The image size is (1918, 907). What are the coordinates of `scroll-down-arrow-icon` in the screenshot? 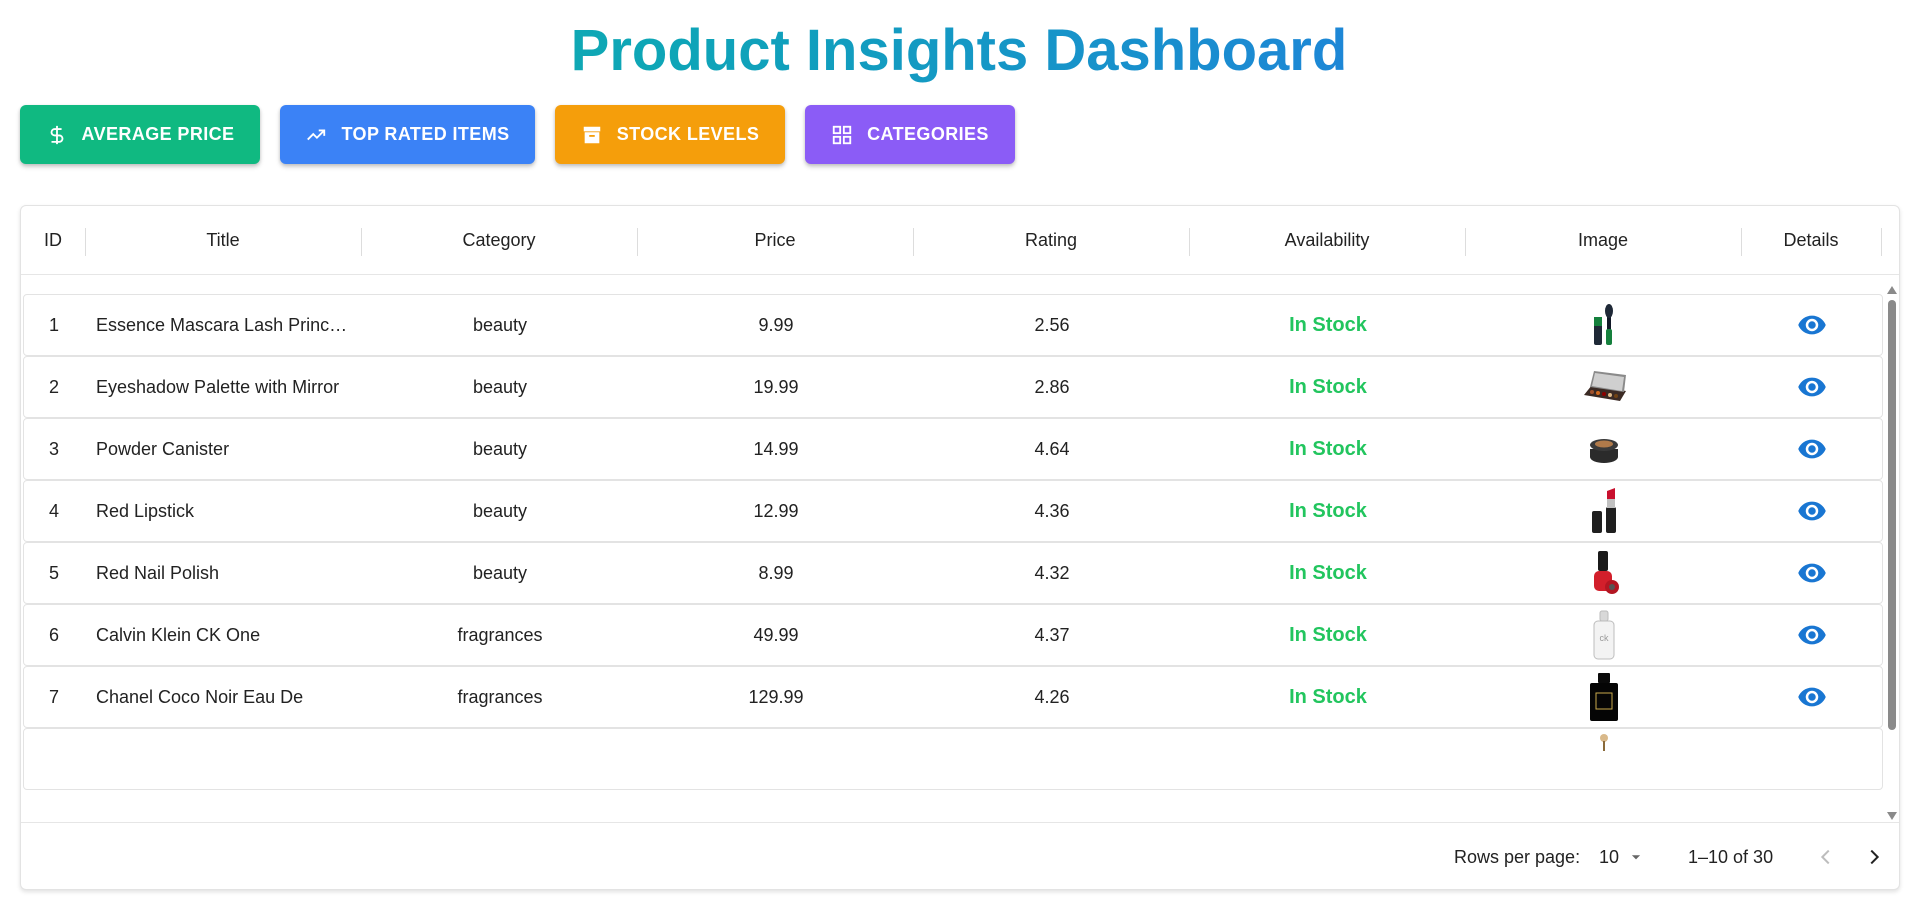 It's located at (1892, 816).